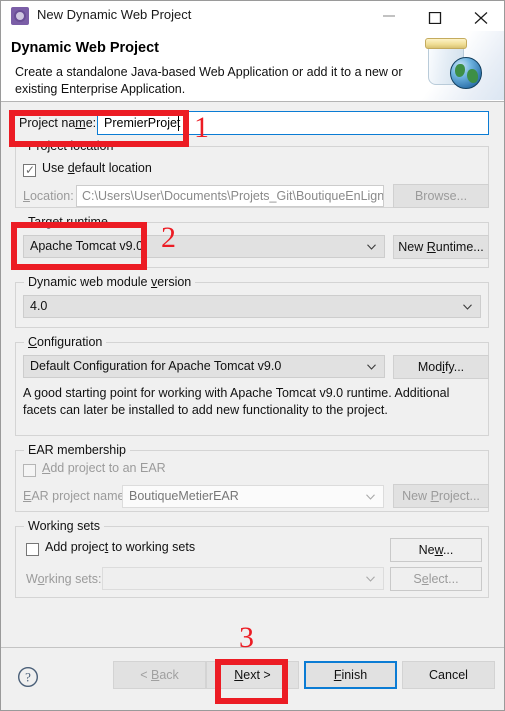 The image size is (505, 711). Describe the element at coordinates (64, 579) in the screenshot. I see `working-sets-label: Working sets:` at that location.